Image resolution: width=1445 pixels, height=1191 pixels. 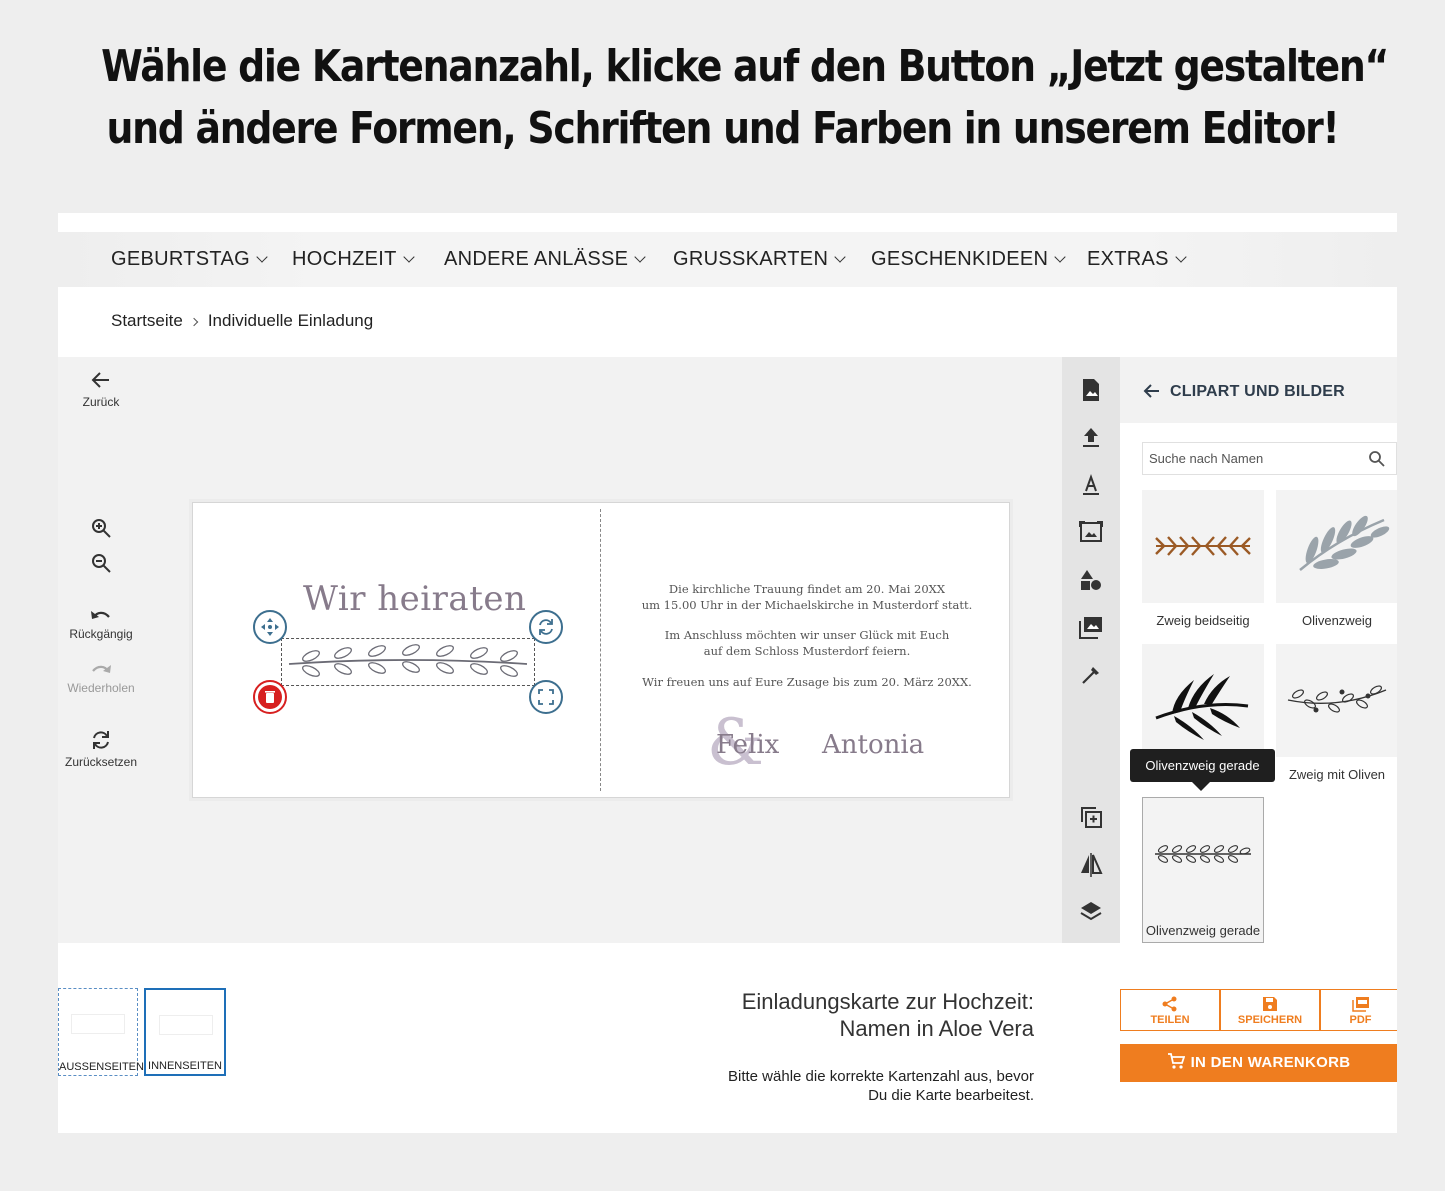 I want to click on save-button: SPEICHERN, so click(x=1270, y=1010).